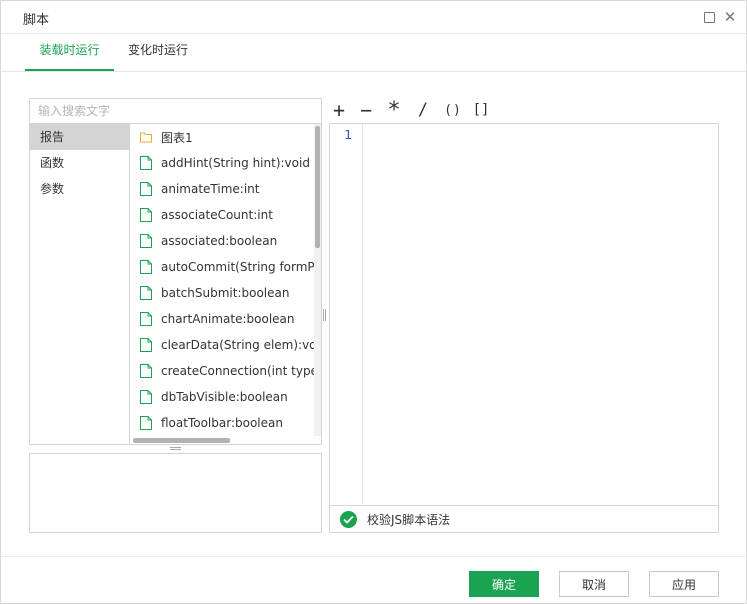  Describe the element at coordinates (226, 137) in the screenshot. I see `member-item-chart1: 图表1` at that location.